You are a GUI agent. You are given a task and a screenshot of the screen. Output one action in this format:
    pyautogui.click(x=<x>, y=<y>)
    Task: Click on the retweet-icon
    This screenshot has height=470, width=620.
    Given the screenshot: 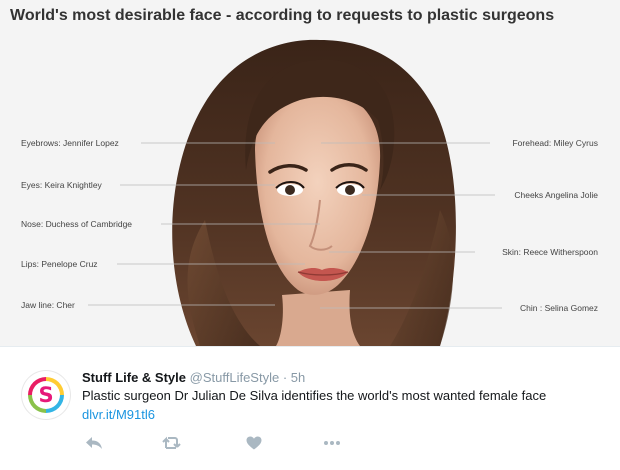 What is the action you would take?
    pyautogui.click(x=171, y=442)
    